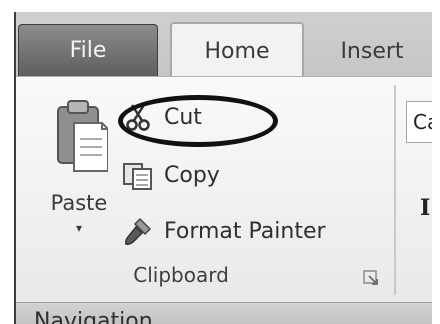  I want to click on clipboard-paste-icon, so click(82, 136).